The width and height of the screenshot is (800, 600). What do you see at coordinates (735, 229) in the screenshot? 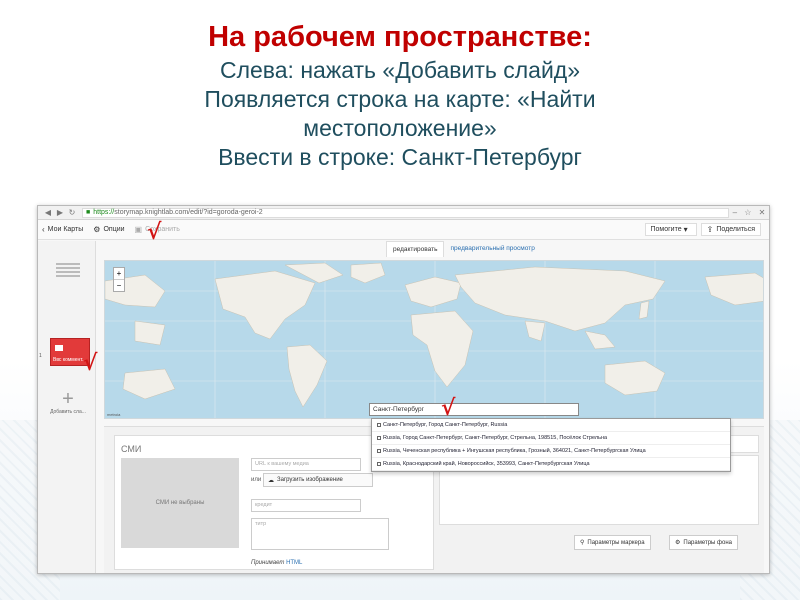
I see `share-label: Поделиться` at bounding box center [735, 229].